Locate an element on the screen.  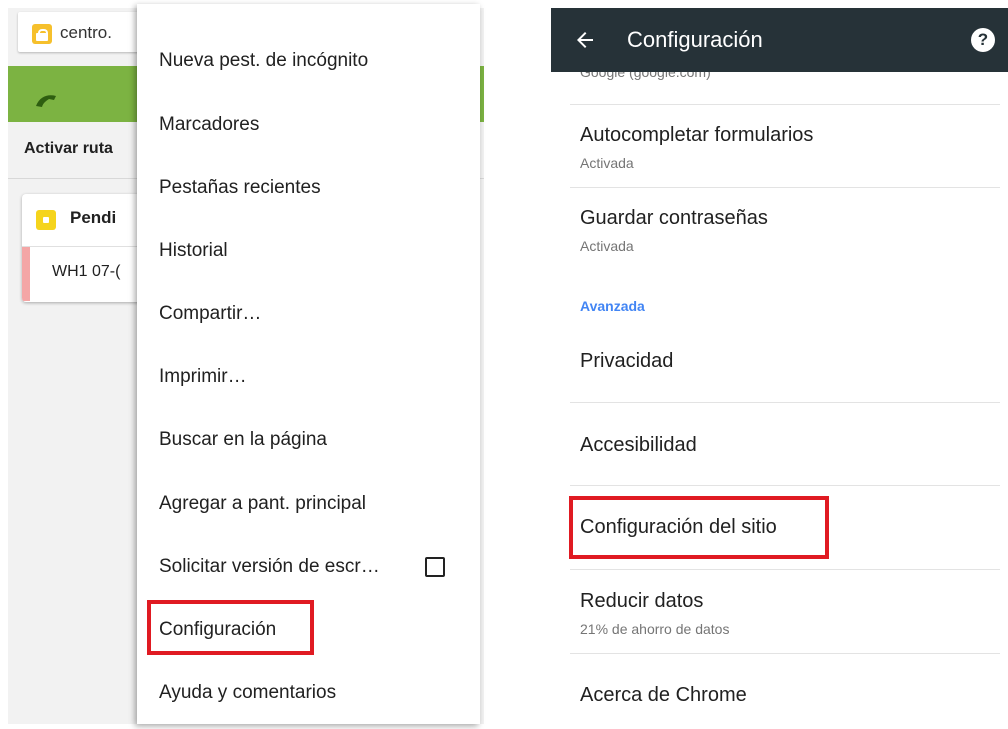
menu-item-incognito: Nueva pest. de incógnito is located at coordinates (263, 61).